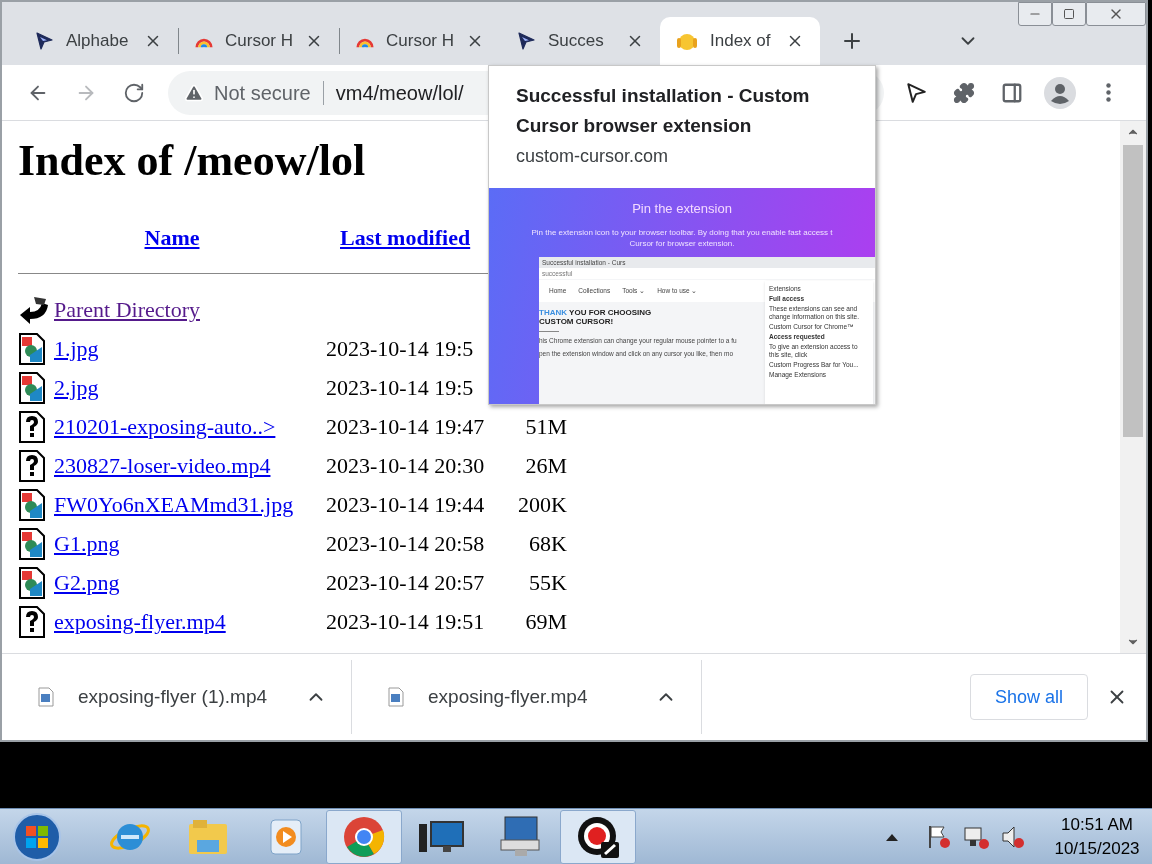 The height and width of the screenshot is (864, 1152). What do you see at coordinates (548, 583) in the screenshot?
I see `file-size: 55K` at bounding box center [548, 583].